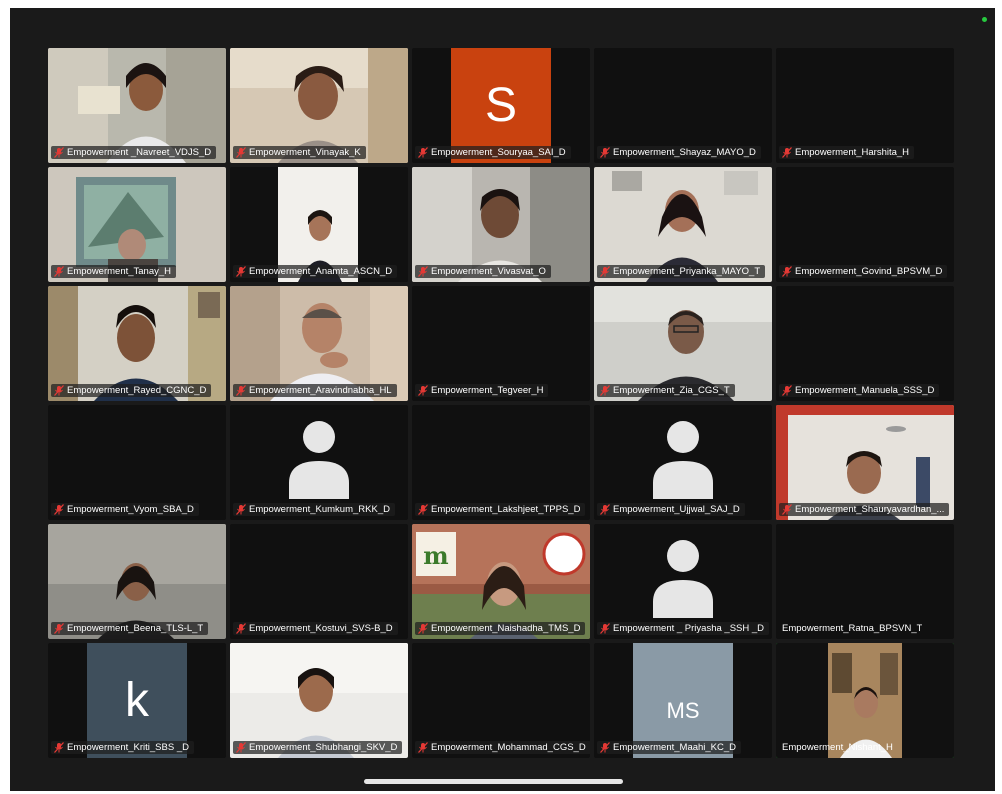 The width and height of the screenshot is (1002, 794). What do you see at coordinates (305, 152) in the screenshot?
I see `participant-name: Empowerment_Vinayak_K` at bounding box center [305, 152].